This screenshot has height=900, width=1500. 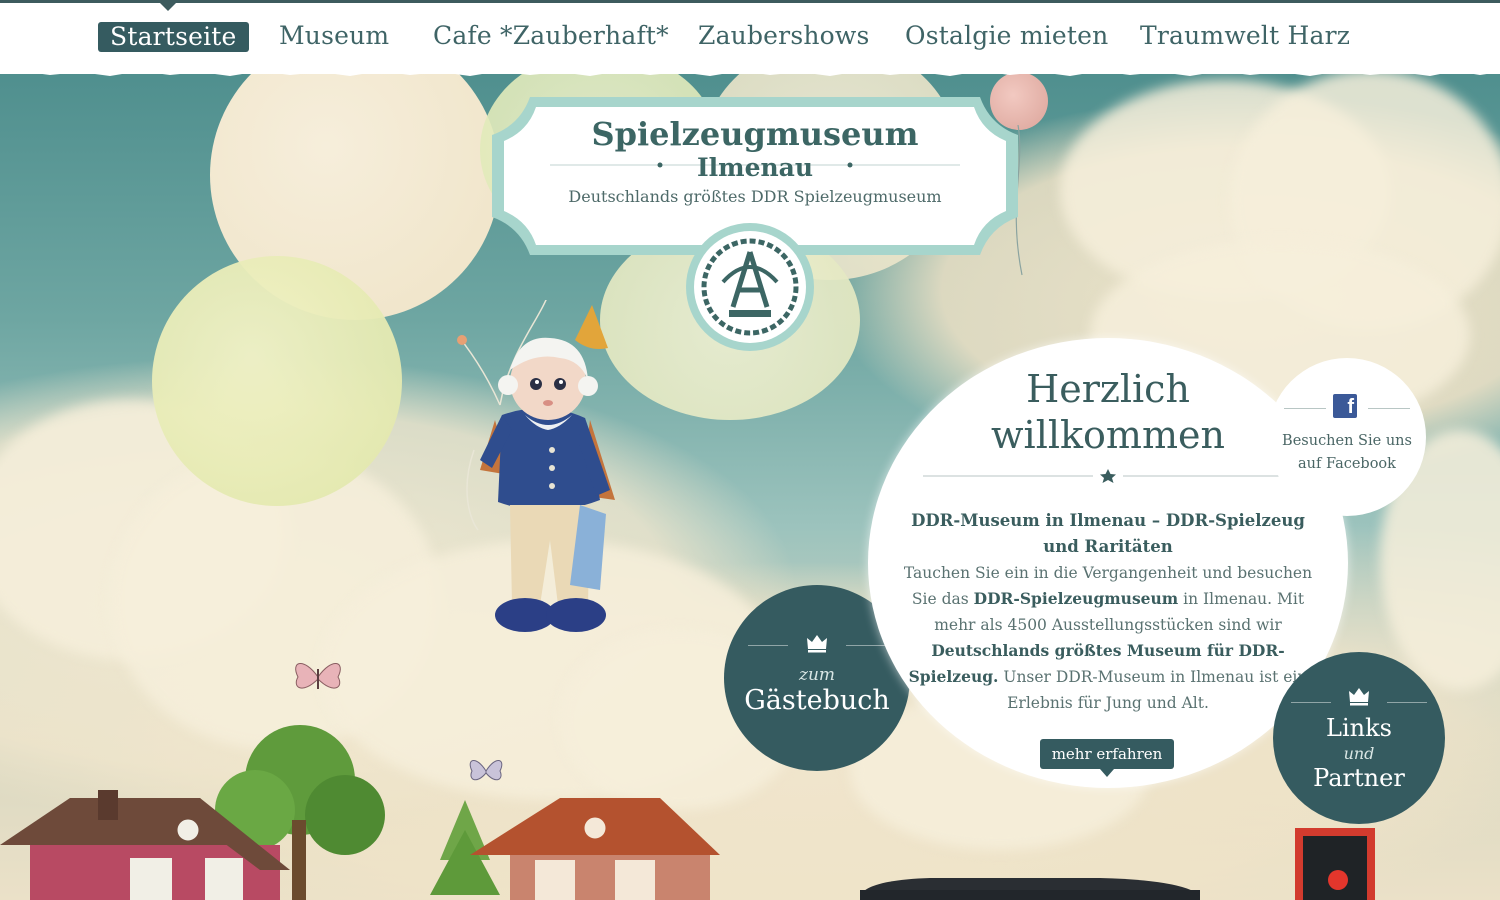 What do you see at coordinates (173, 37) in the screenshot?
I see `nav-item-startseite: Startseite` at bounding box center [173, 37].